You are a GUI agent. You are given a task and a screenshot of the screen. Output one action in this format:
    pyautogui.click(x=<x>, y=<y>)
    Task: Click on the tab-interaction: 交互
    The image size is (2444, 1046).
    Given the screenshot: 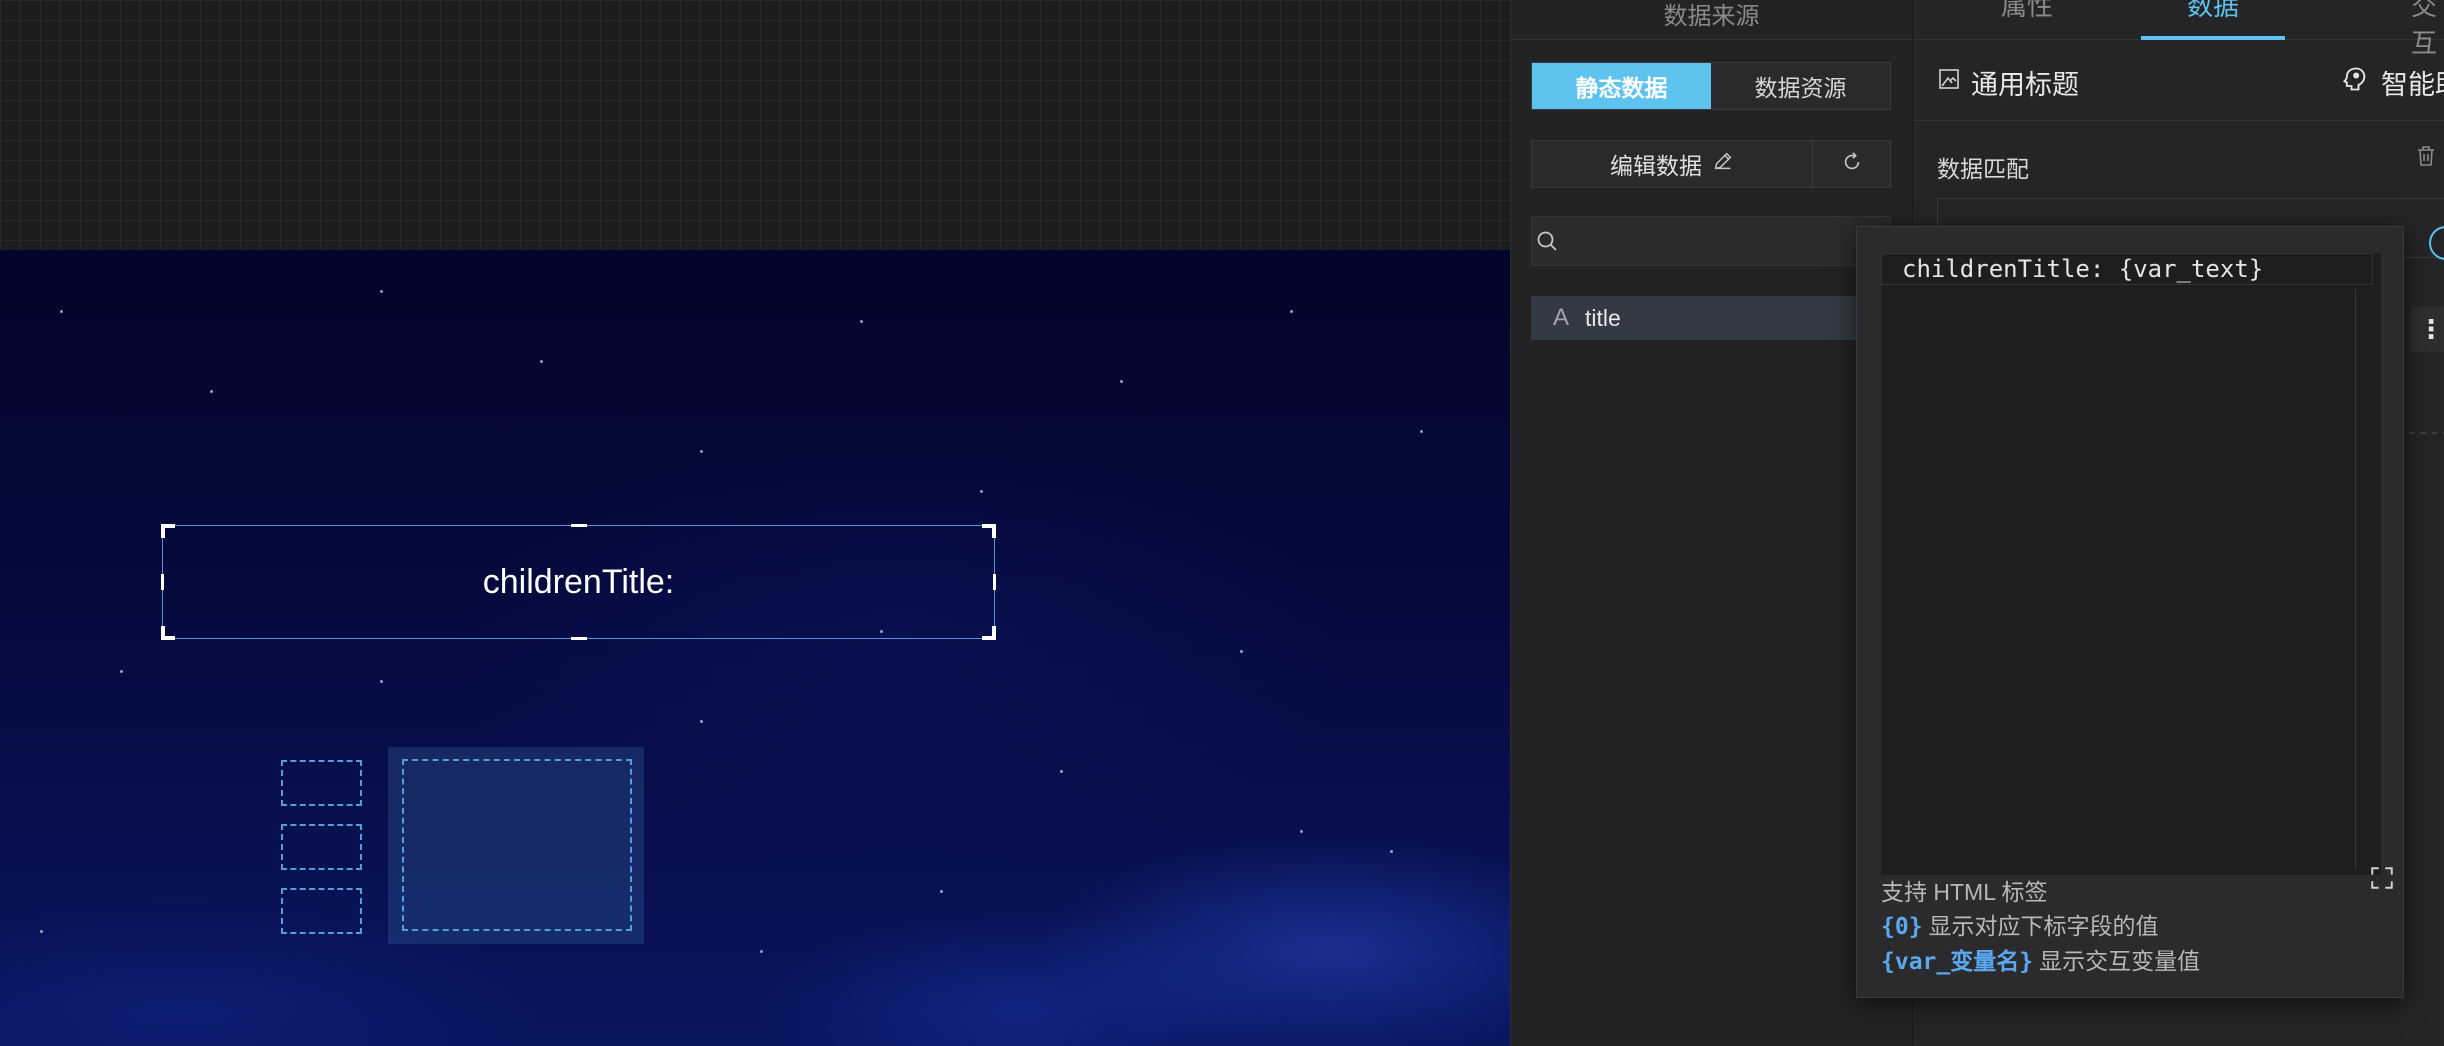 What is the action you would take?
    pyautogui.click(x=2427, y=30)
    